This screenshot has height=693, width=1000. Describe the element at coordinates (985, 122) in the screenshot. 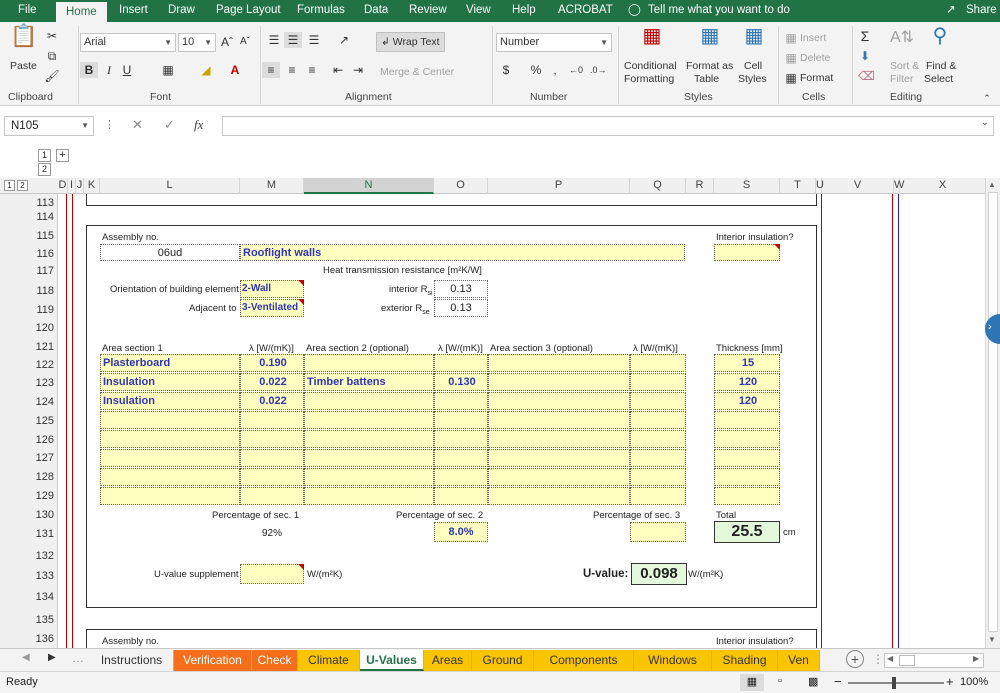

I see `expand-formula-icon: ⌄` at that location.